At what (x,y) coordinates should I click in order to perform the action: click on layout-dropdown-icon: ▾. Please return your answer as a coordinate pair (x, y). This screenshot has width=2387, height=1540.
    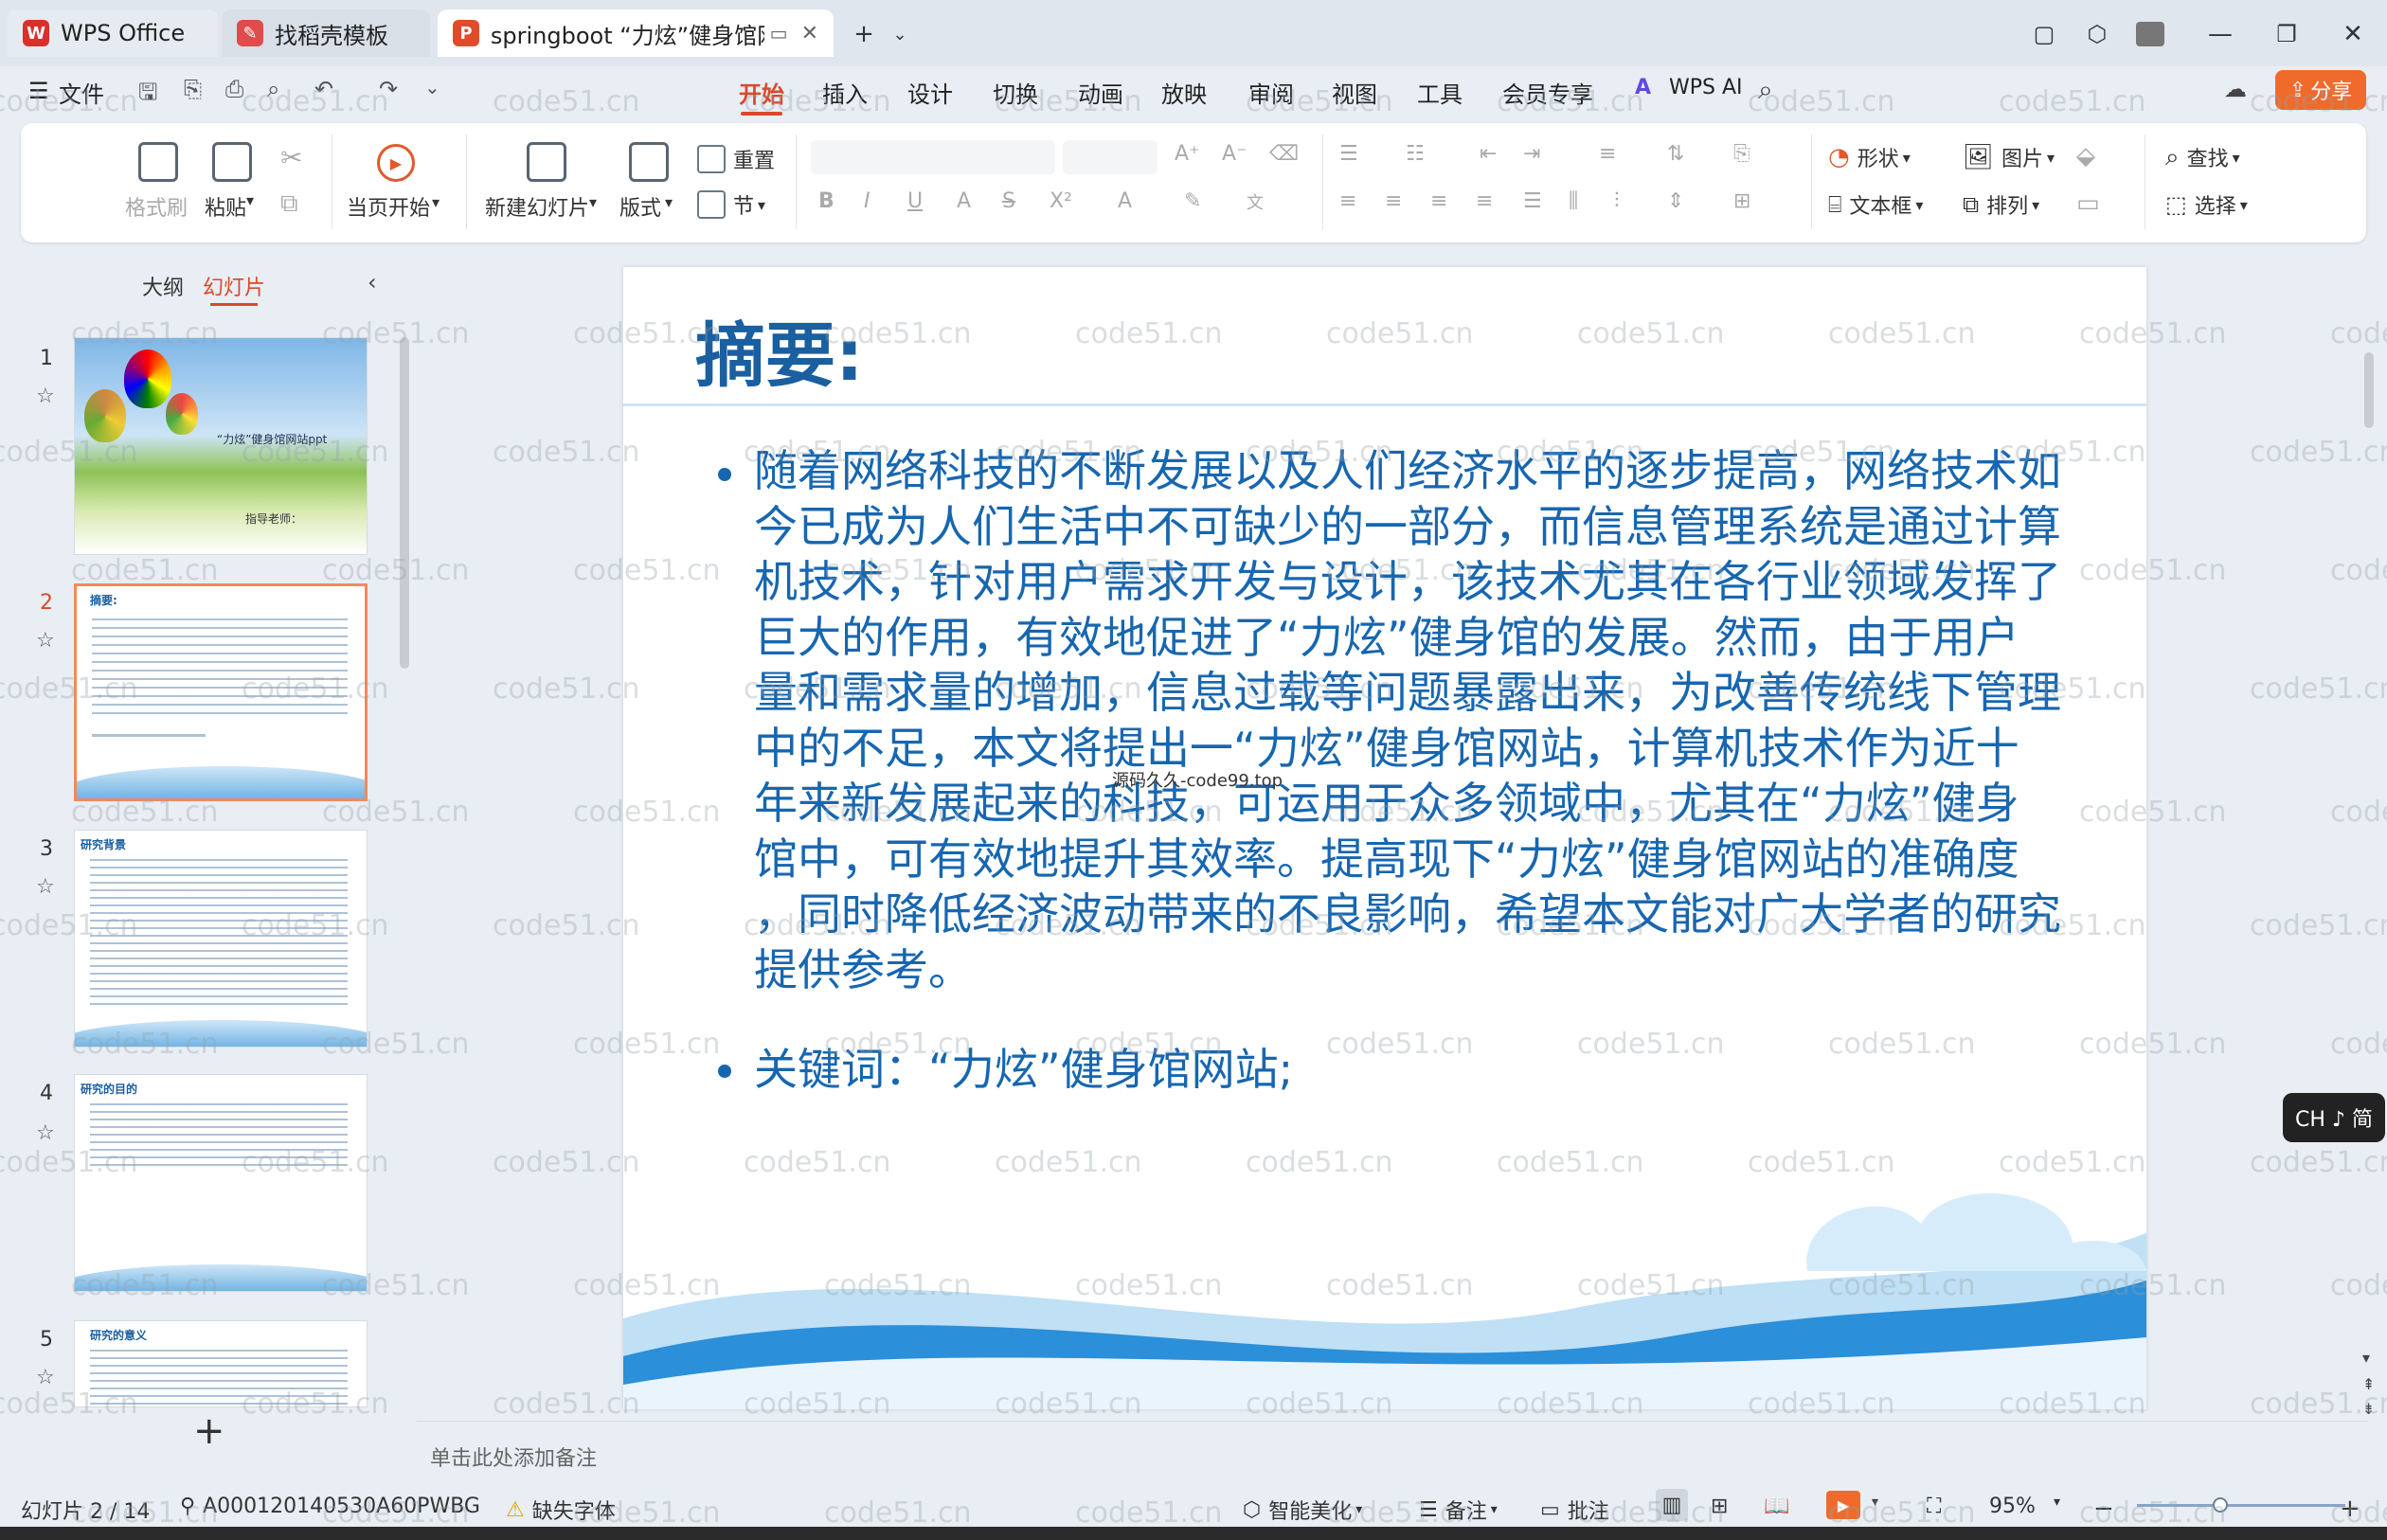
    Looking at the image, I should click on (669, 202).